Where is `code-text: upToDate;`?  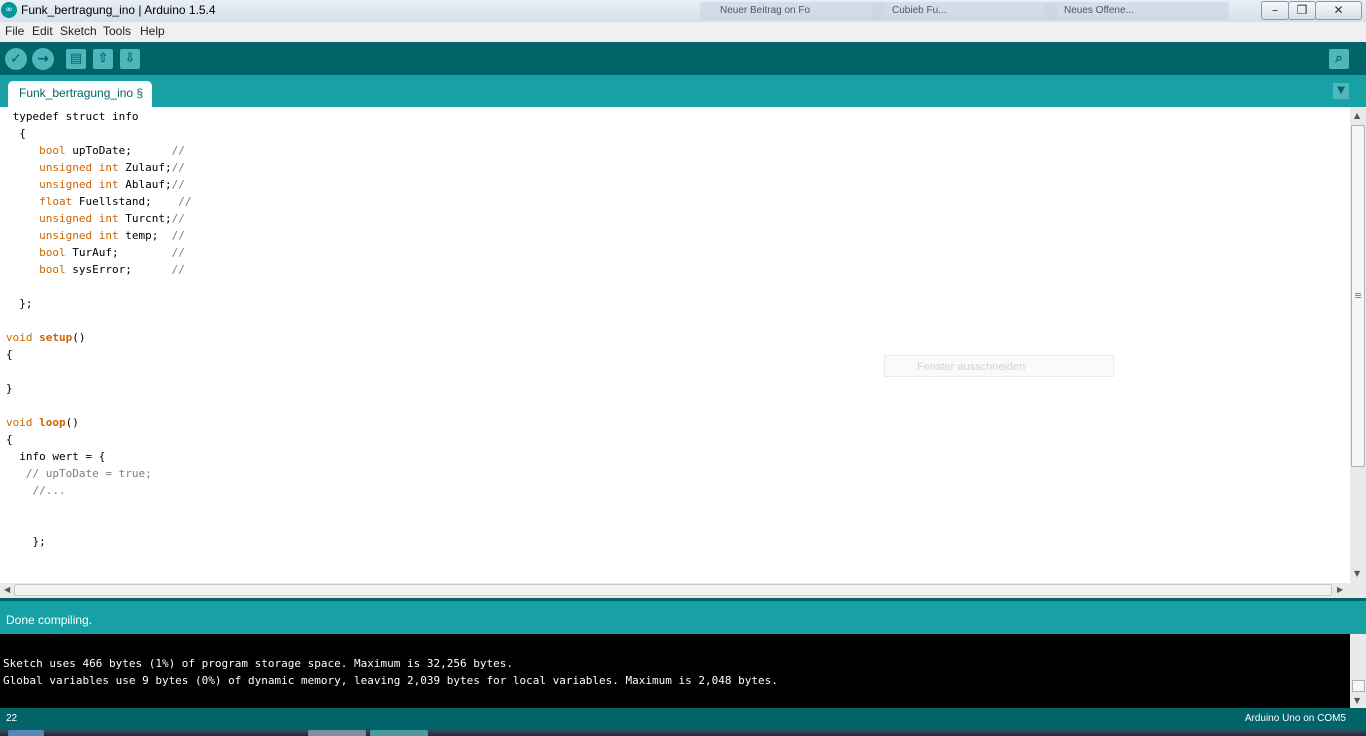 code-text: upToDate; is located at coordinates (118, 150).